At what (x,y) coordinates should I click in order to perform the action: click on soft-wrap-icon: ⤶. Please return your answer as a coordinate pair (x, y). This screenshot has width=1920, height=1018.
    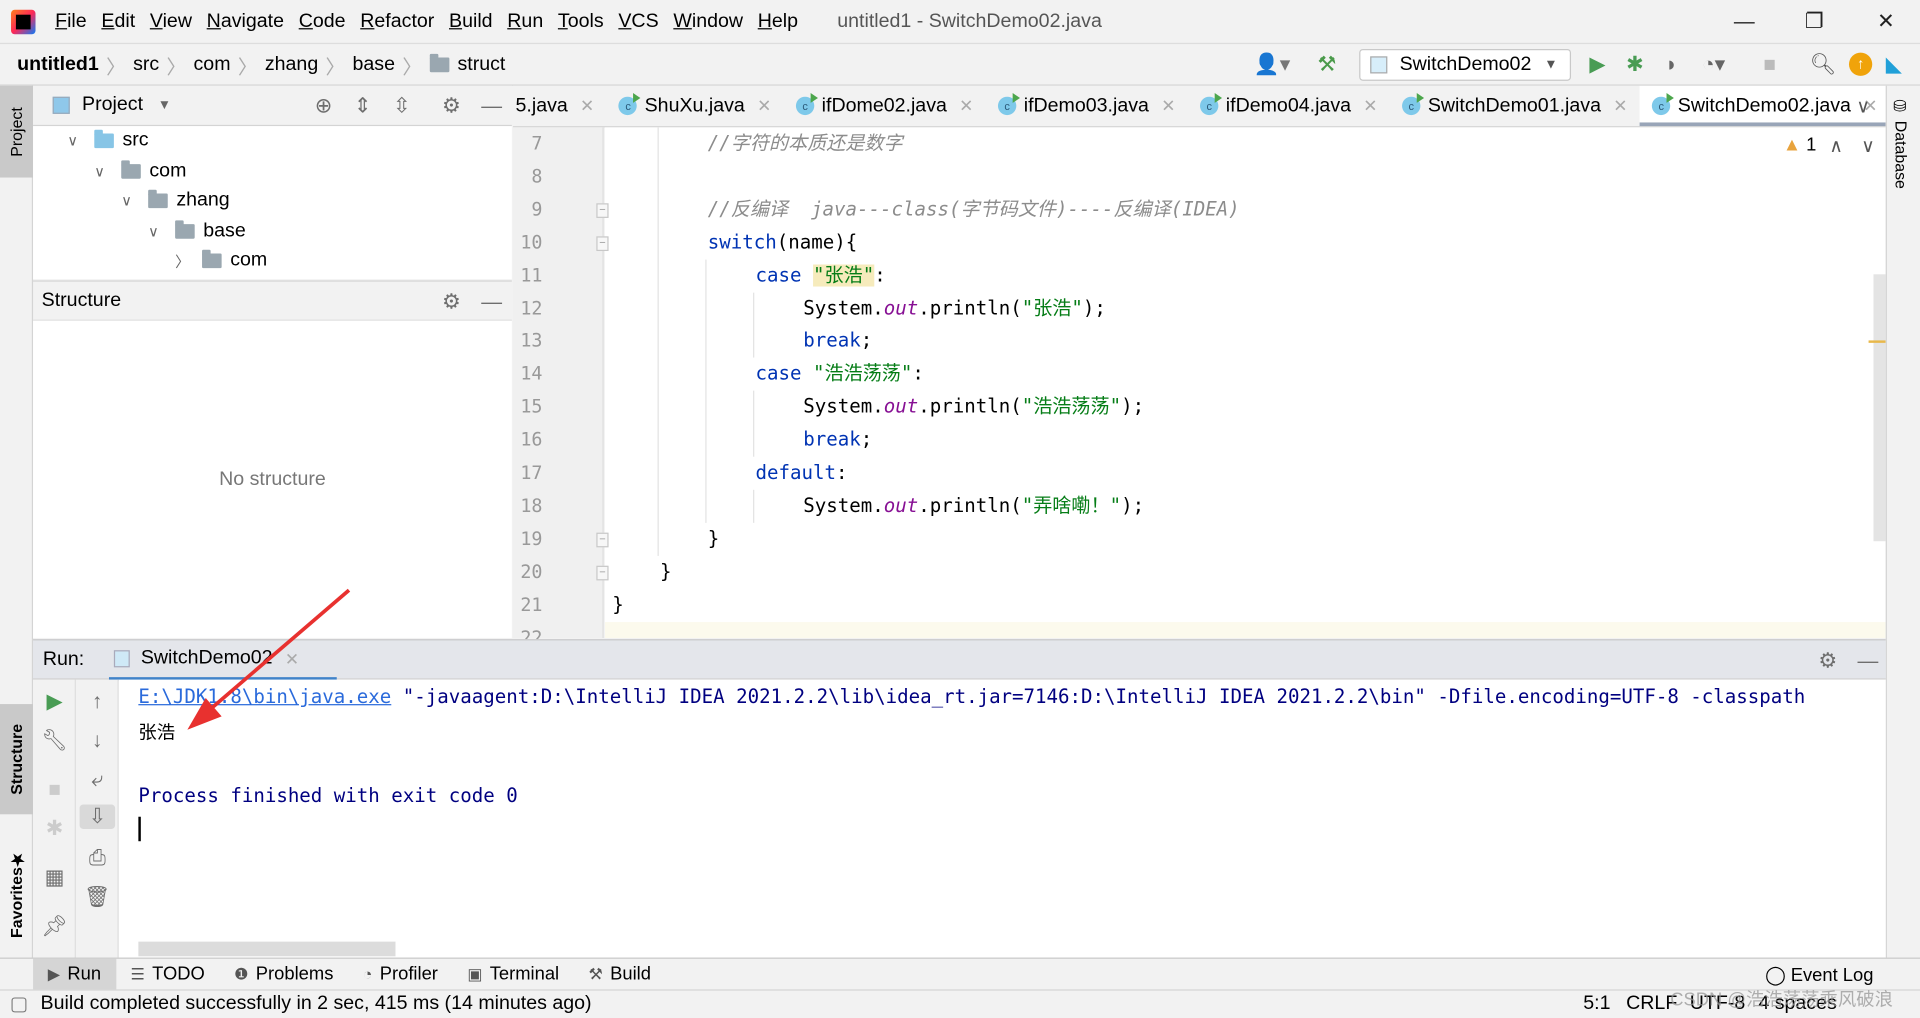
    Looking at the image, I should click on (97, 780).